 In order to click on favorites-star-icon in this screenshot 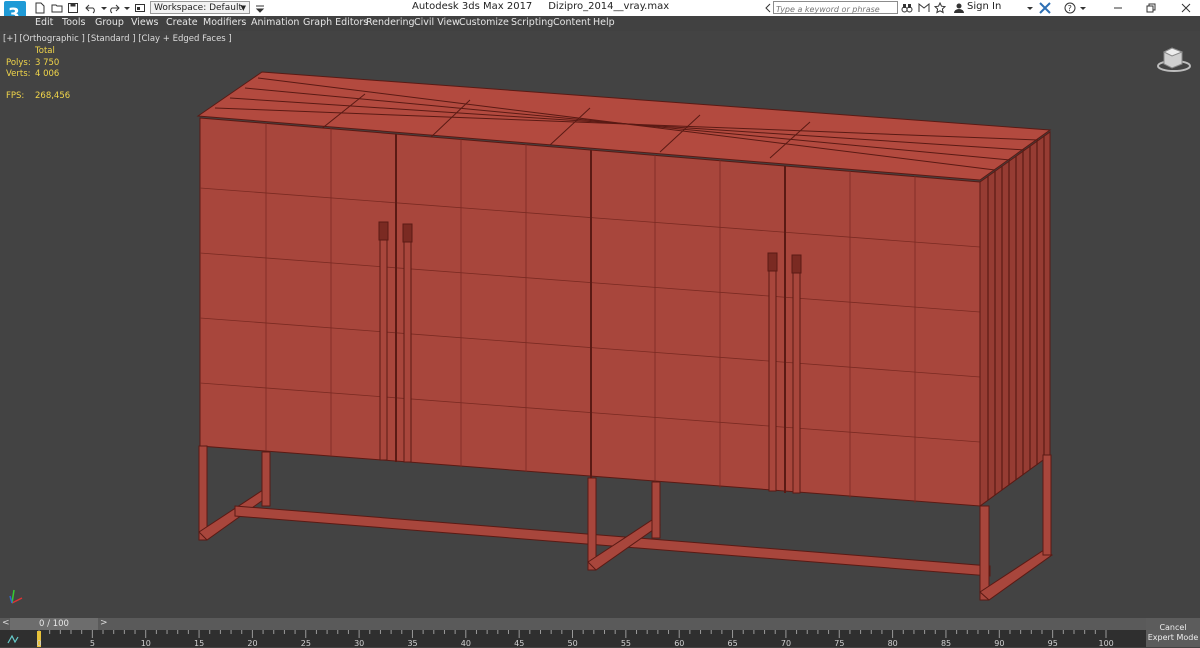, I will do `click(940, 8)`.